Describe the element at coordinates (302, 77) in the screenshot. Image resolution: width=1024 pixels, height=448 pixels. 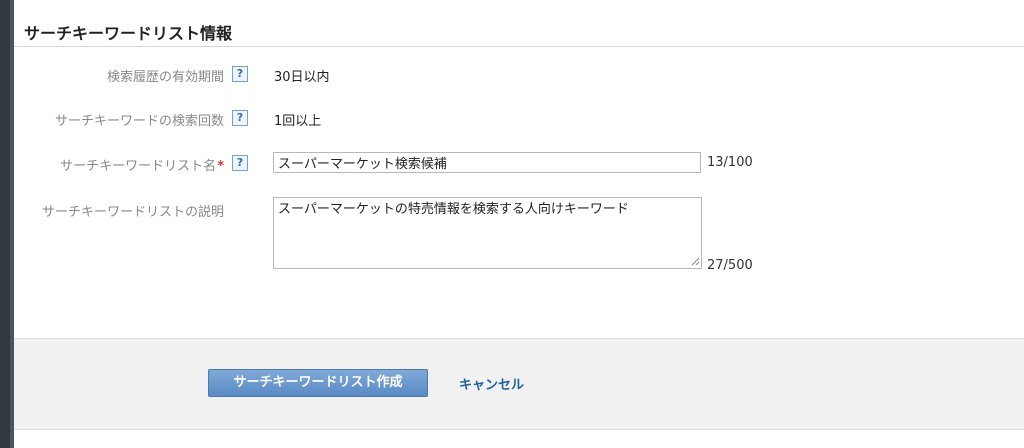
I see `history-period-value: 30日以内` at that location.